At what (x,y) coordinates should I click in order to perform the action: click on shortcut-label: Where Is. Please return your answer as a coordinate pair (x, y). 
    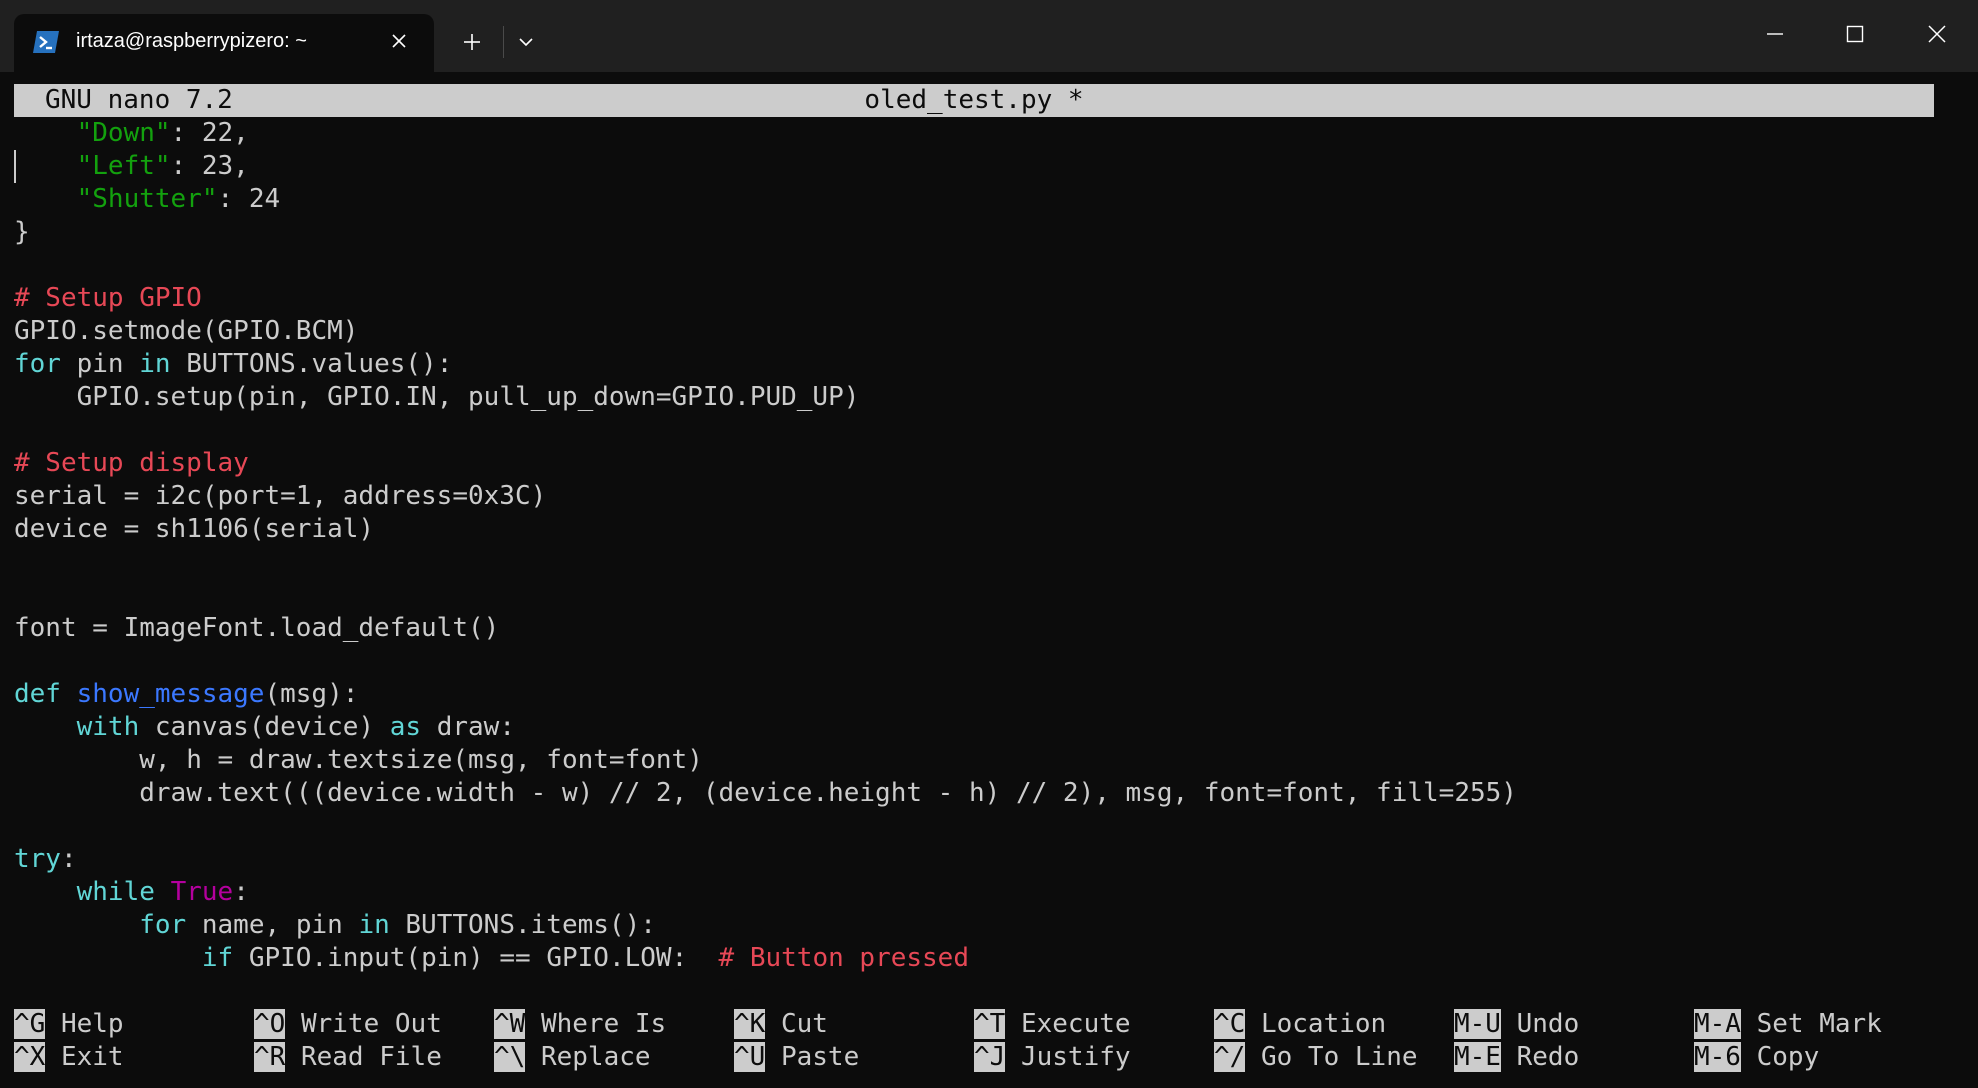
    Looking at the image, I should click on (603, 1024).